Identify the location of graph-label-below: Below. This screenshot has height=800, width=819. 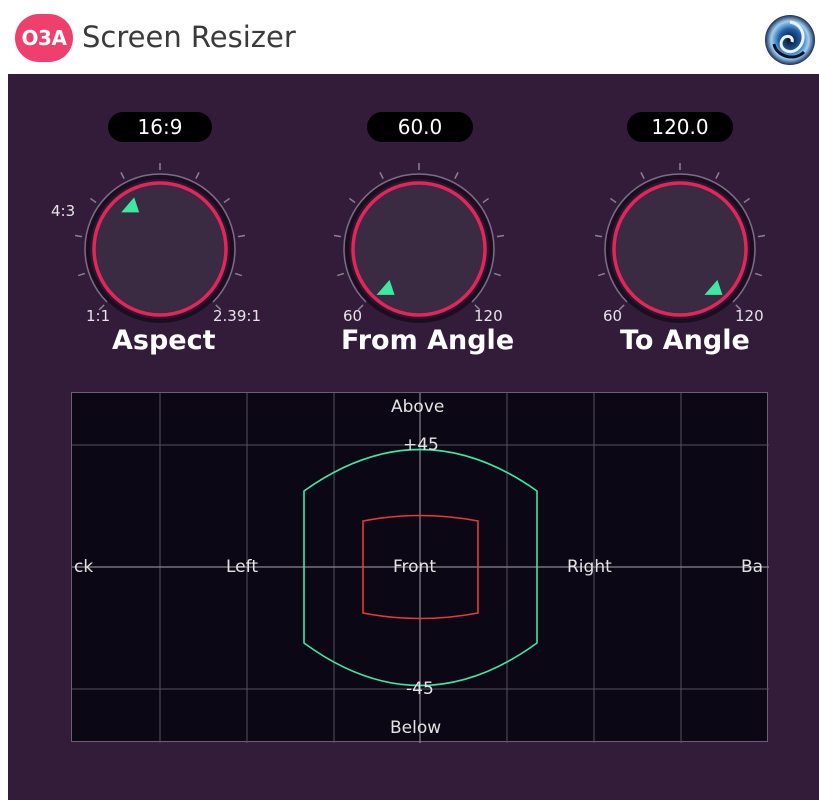
(416, 728).